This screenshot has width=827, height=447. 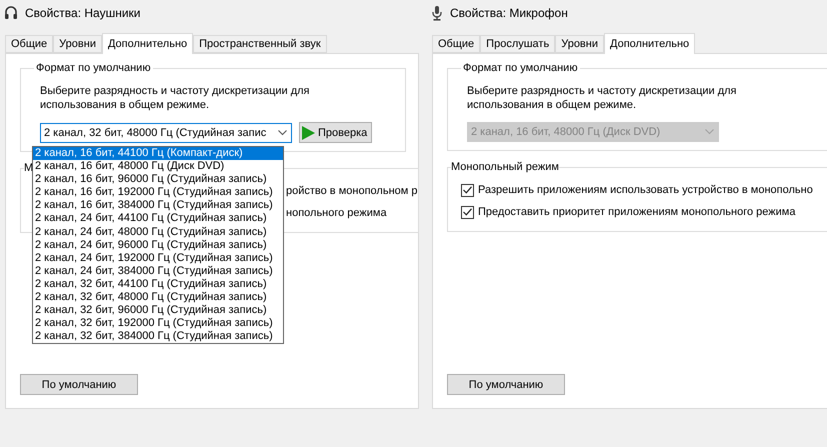 I want to click on window-title: Свойства: Микрофон, so click(x=509, y=13).